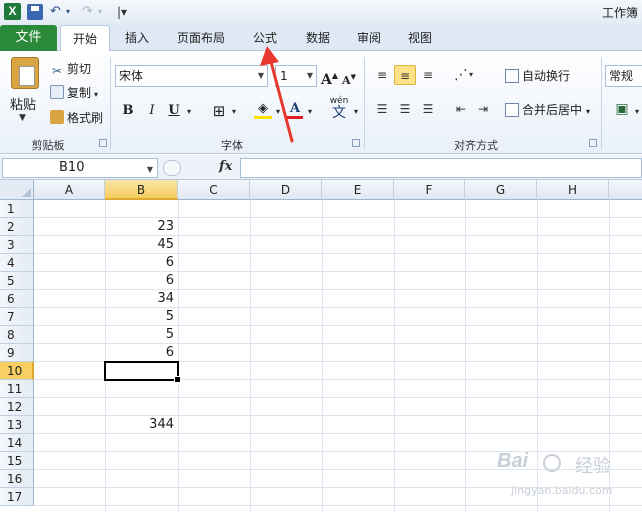  Describe the element at coordinates (428, 75) in the screenshot. I see `align-bottom-icon: ≡` at that location.